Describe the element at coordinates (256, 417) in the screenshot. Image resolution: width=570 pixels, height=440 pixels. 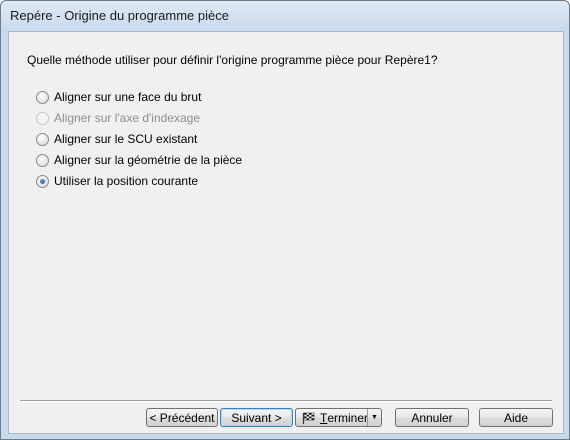
I see `next-button: Suivant >` at that location.